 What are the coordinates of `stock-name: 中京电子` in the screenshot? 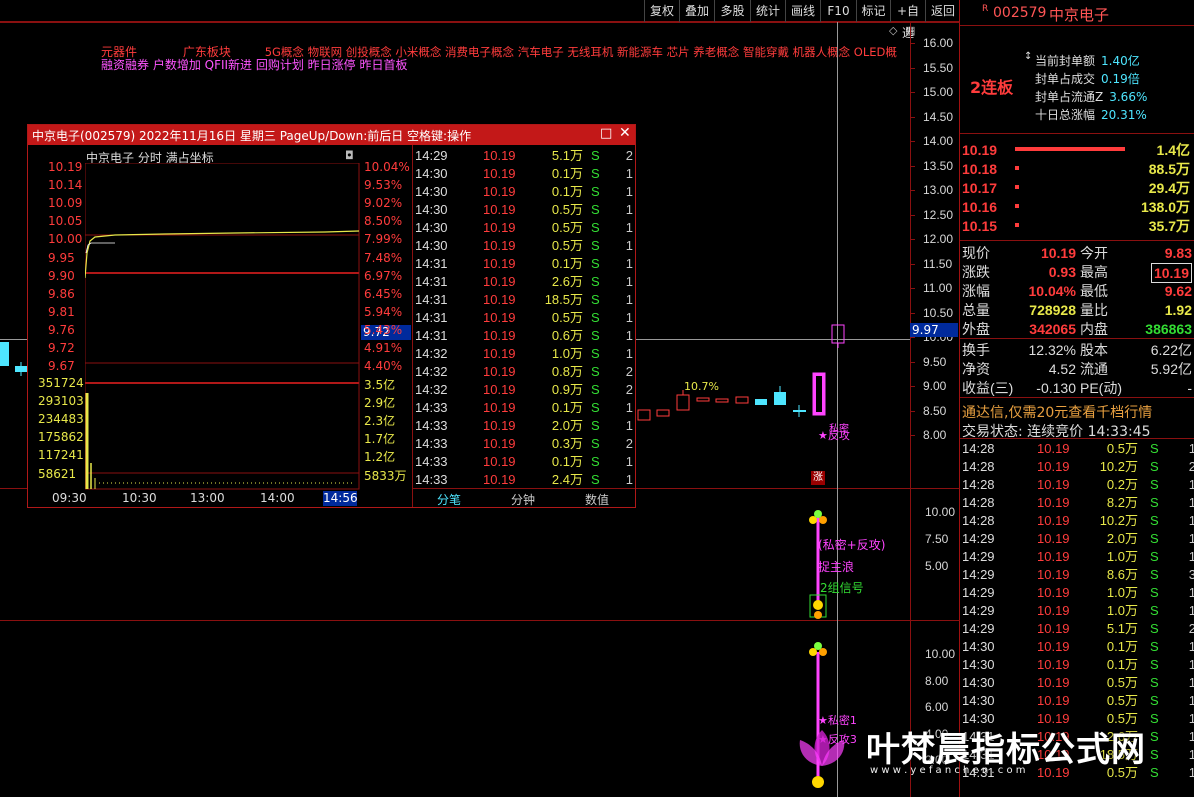 It's located at (1079, 15).